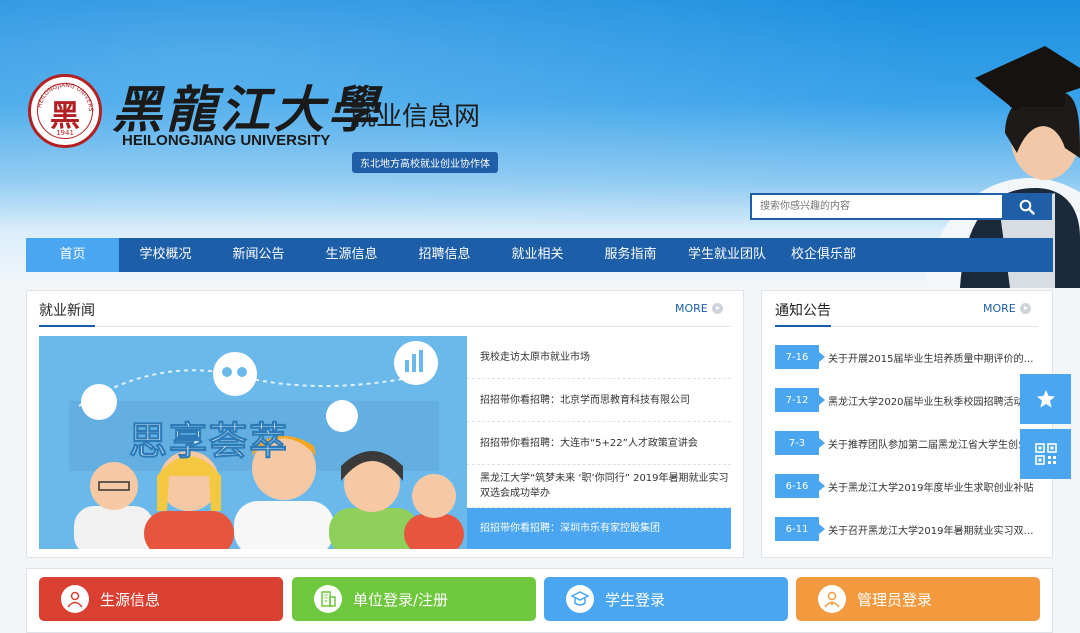  I want to click on notice-text: 关于开展2015届毕业生培养质量中期评价的通知, so click(933, 359).